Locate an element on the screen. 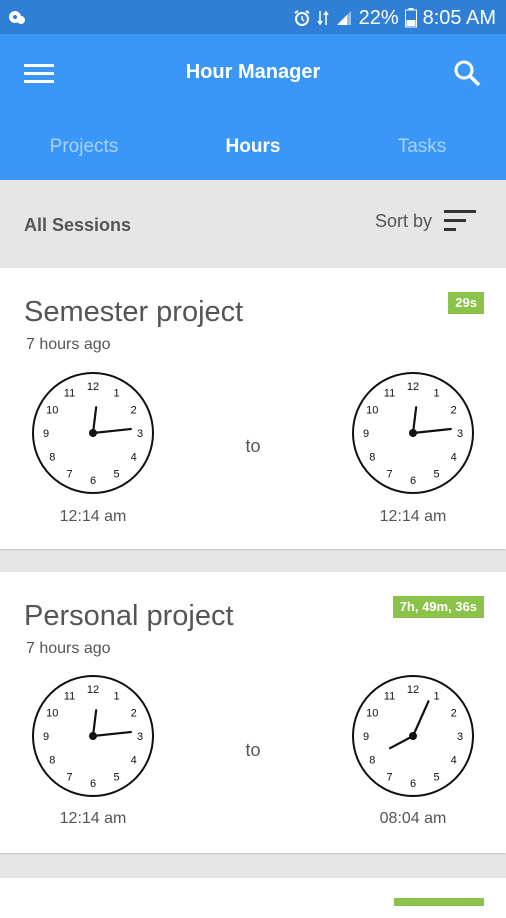 The height and width of the screenshot is (918, 506). tab-hours: Hours is located at coordinates (253, 147).